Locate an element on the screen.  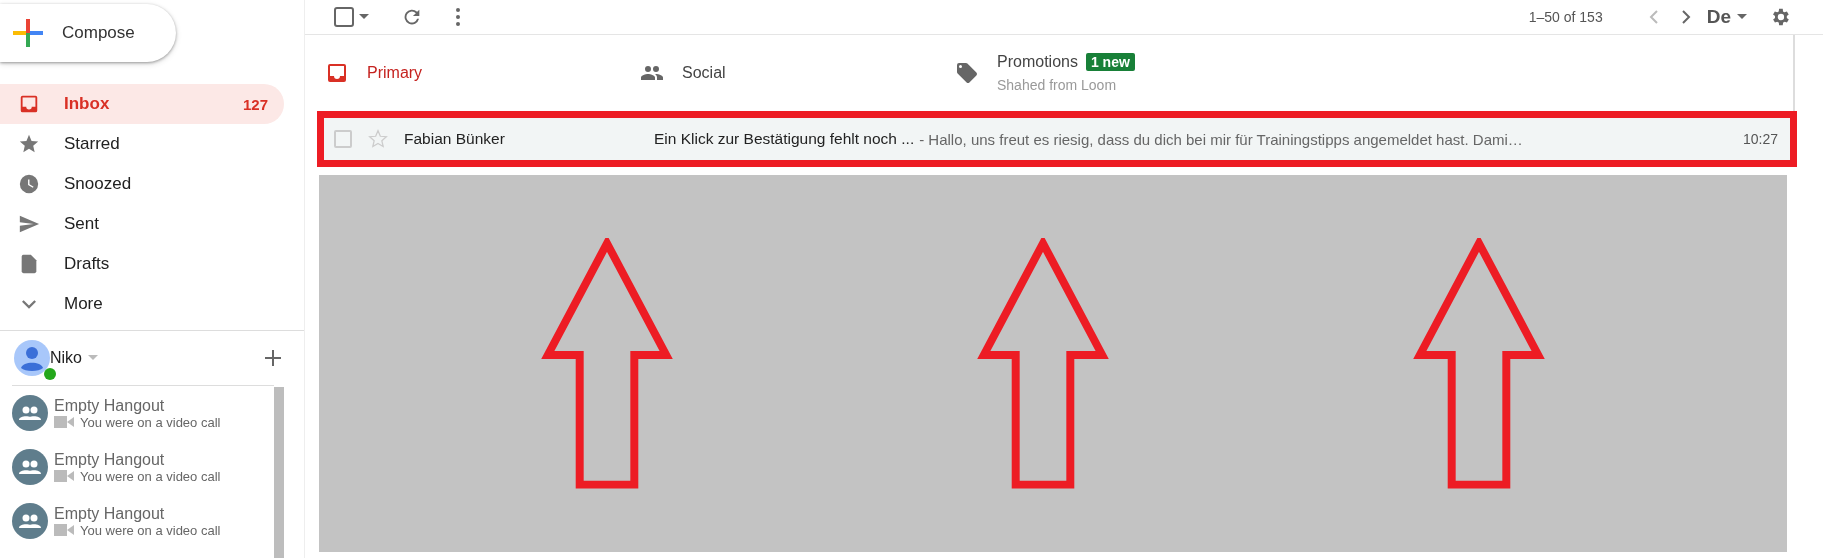
more-options-icon is located at coordinates (458, 17).